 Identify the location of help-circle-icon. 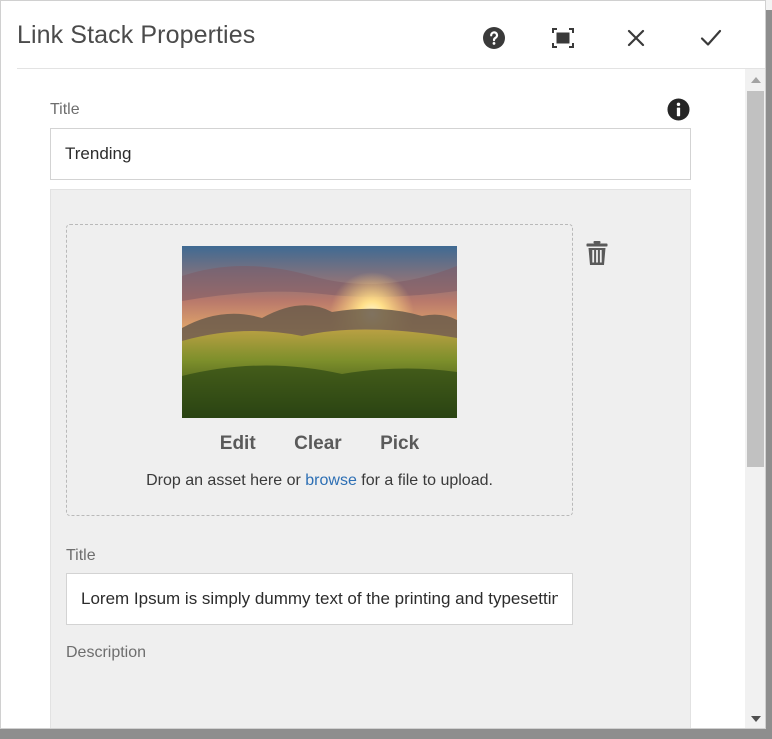
(494, 38).